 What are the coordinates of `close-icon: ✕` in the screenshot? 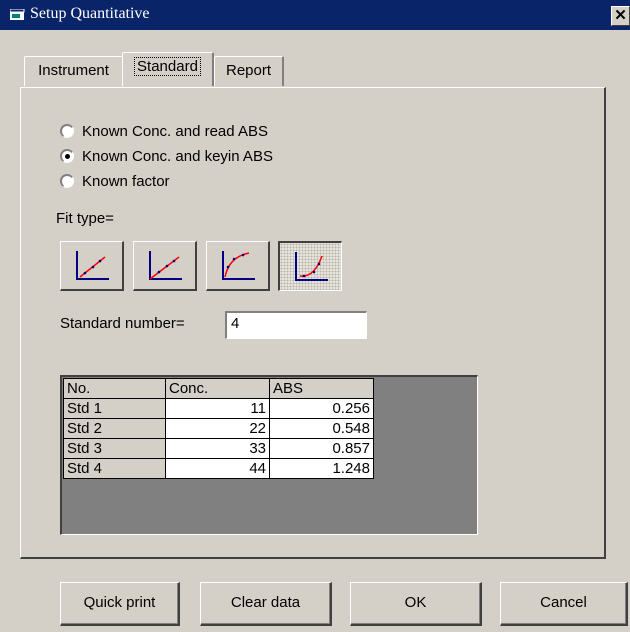 It's located at (620, 15).